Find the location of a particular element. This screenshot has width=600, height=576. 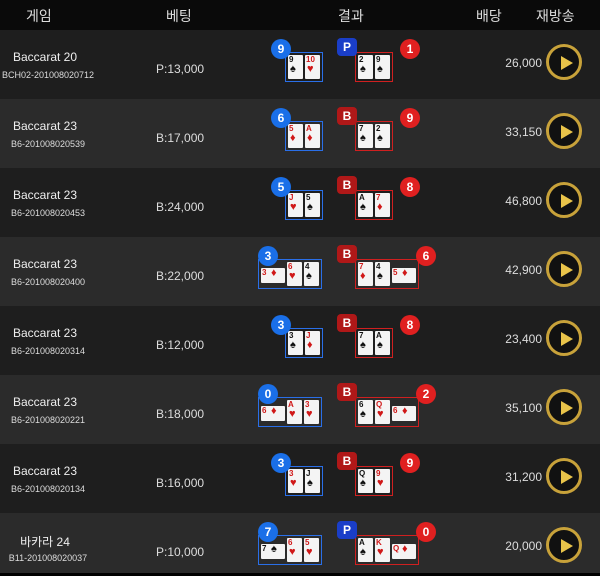

playing-card: 5 ♠ is located at coordinates (312, 205).